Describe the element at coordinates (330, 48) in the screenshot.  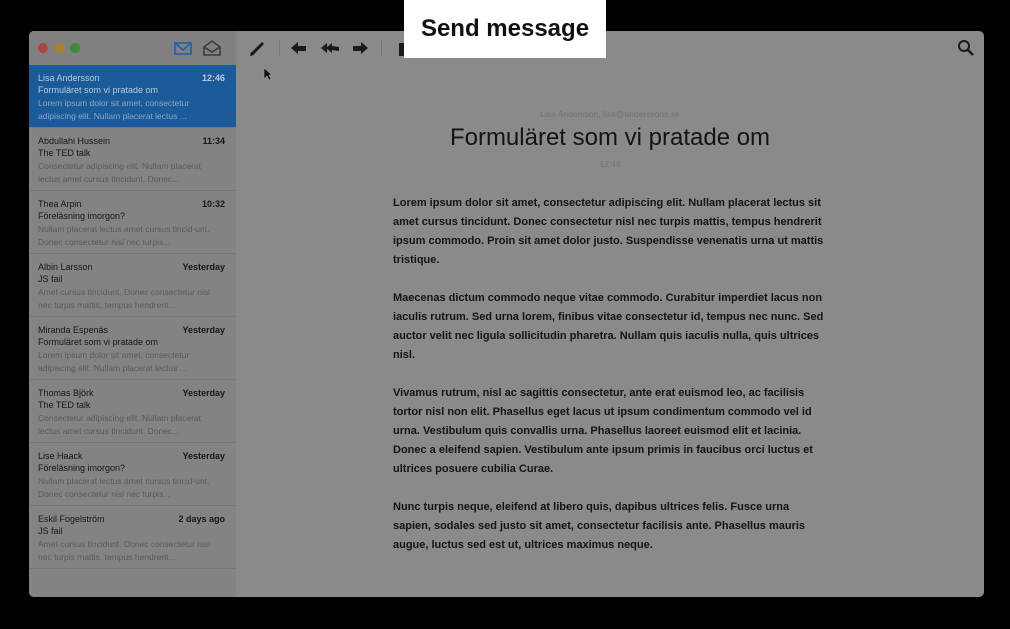
I see `reply-all-icon` at that location.